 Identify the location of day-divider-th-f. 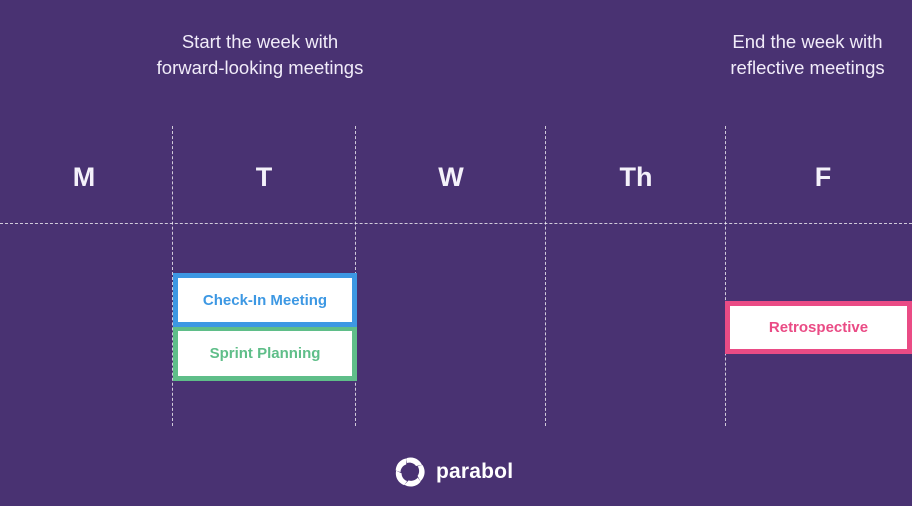
(725, 276).